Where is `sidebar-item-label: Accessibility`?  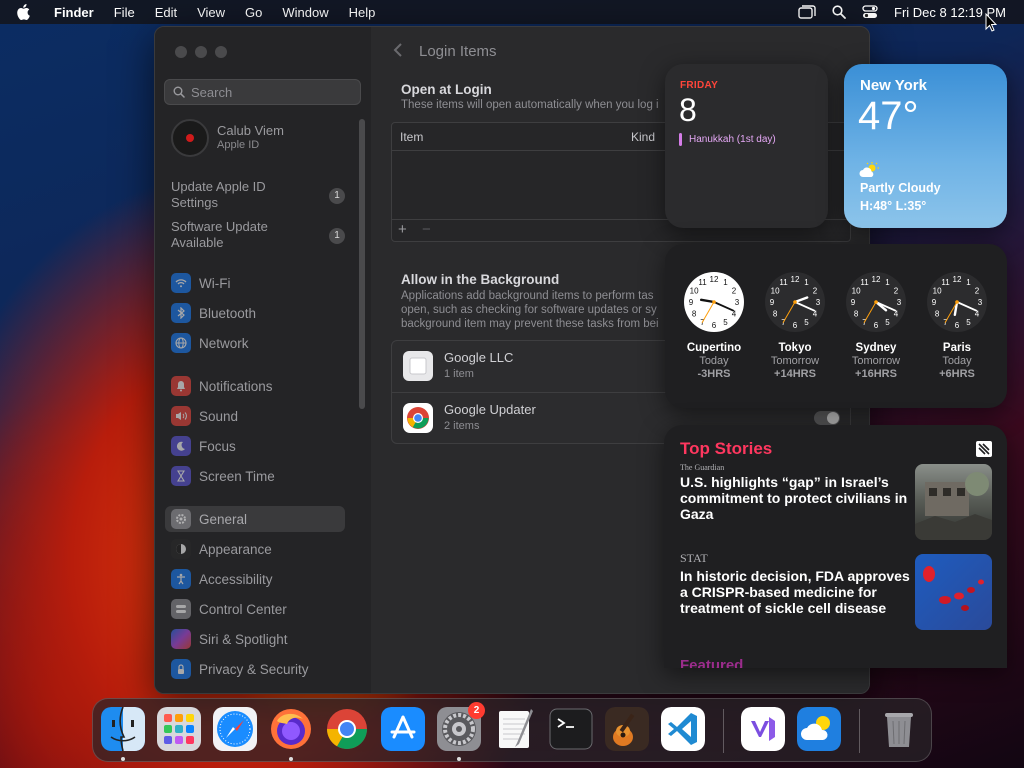 sidebar-item-label: Accessibility is located at coordinates (236, 579).